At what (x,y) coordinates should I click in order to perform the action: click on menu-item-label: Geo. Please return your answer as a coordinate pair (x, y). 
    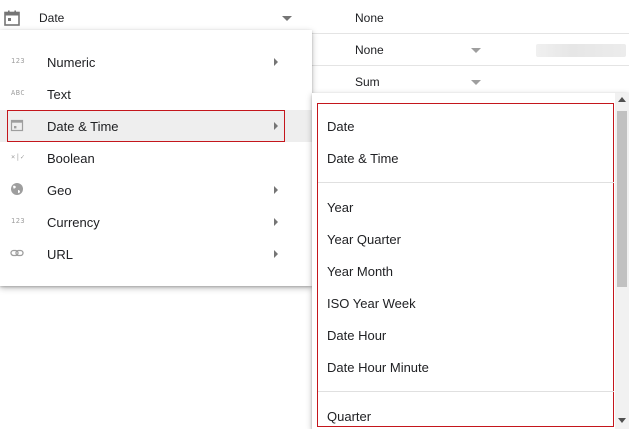
    Looking at the image, I should click on (59, 190).